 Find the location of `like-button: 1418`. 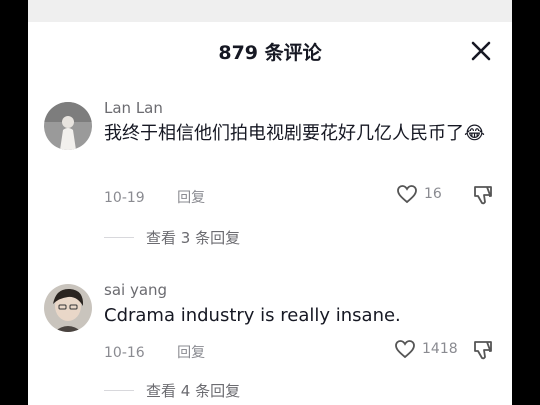

like-button: 1418 is located at coordinates (426, 349).